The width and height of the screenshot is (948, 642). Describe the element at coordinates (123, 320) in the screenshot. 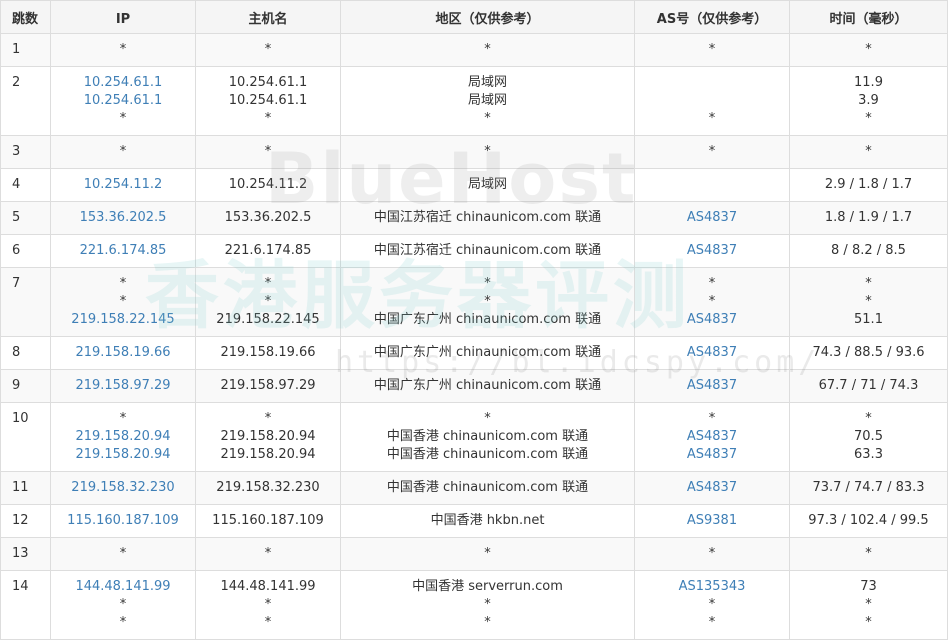

I see `ip-link: 219.158.22.145` at that location.